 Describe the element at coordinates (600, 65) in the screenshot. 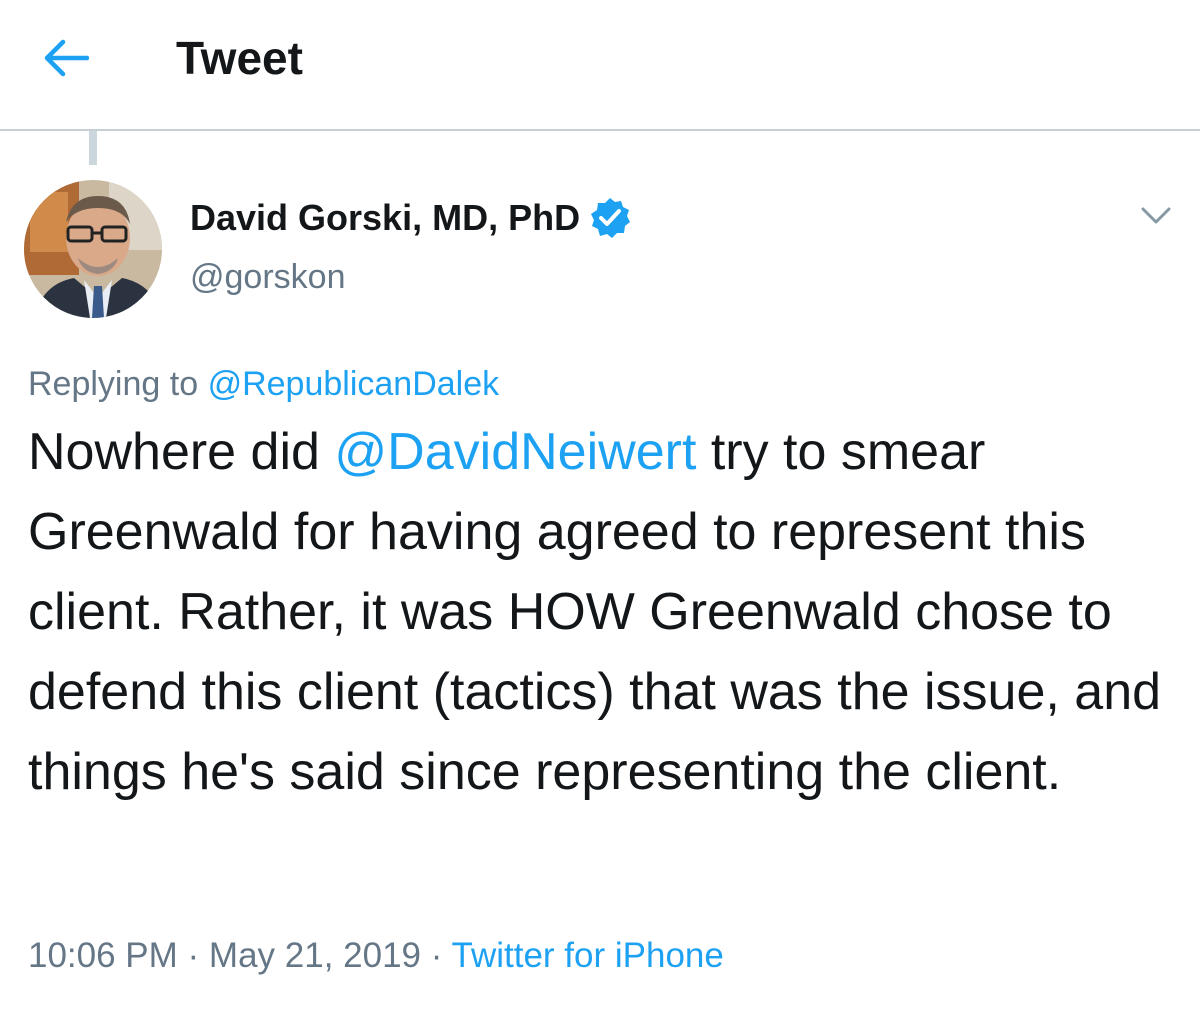

I see `top-bar: Tweet` at that location.